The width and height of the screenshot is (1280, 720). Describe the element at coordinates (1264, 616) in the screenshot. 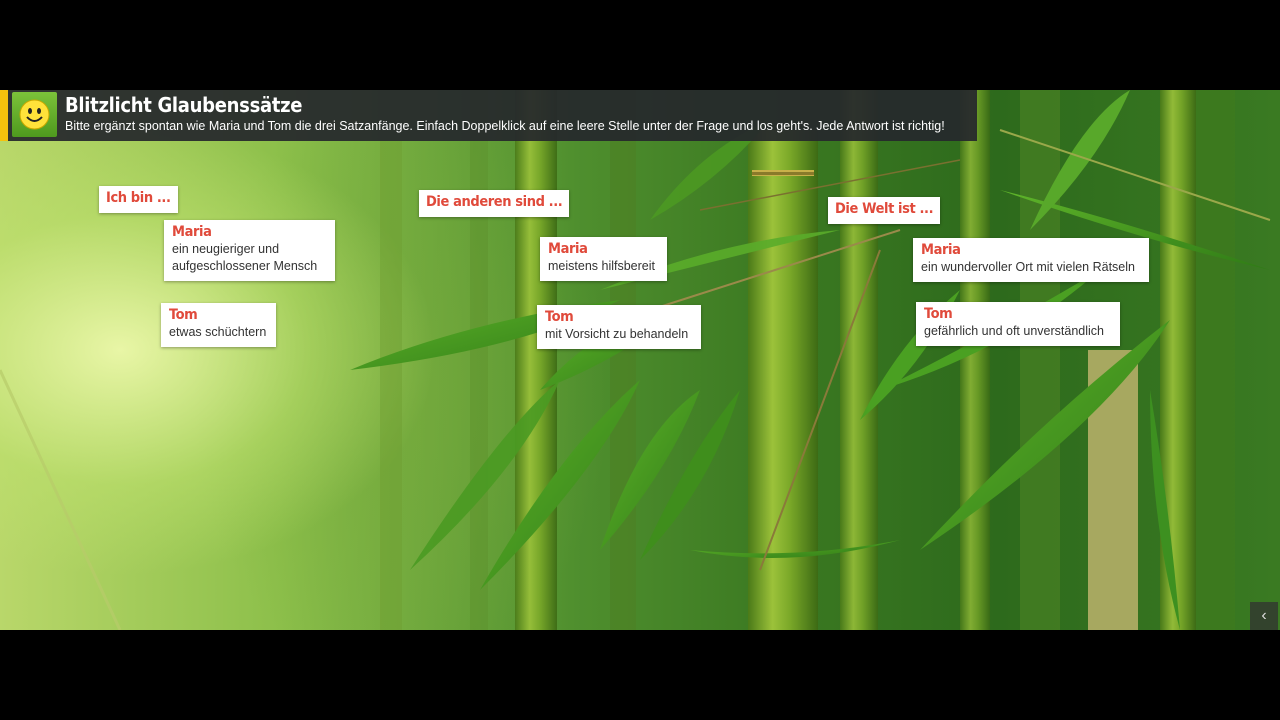

I see `chevron-left-icon: ‹` at that location.